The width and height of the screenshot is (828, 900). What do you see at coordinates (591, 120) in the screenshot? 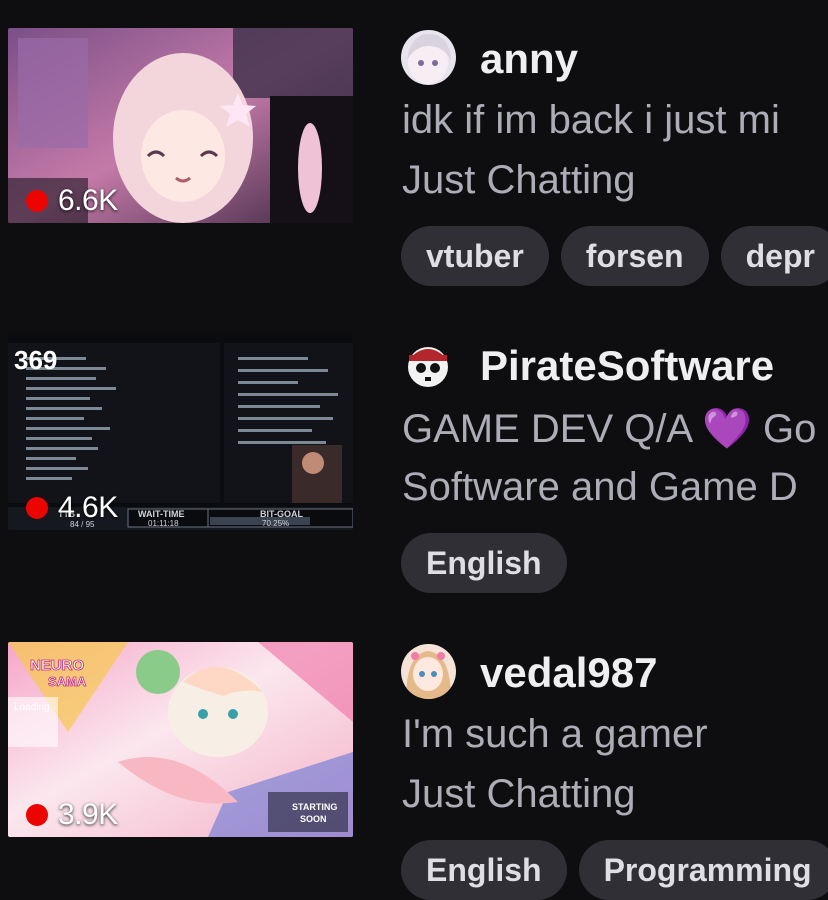
I see `stream-title: idk if im back i just mi` at bounding box center [591, 120].